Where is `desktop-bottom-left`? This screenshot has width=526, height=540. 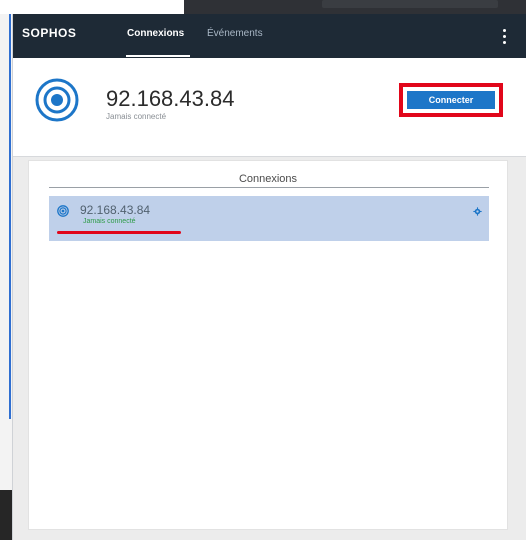
desktop-bottom-left is located at coordinates (6, 515).